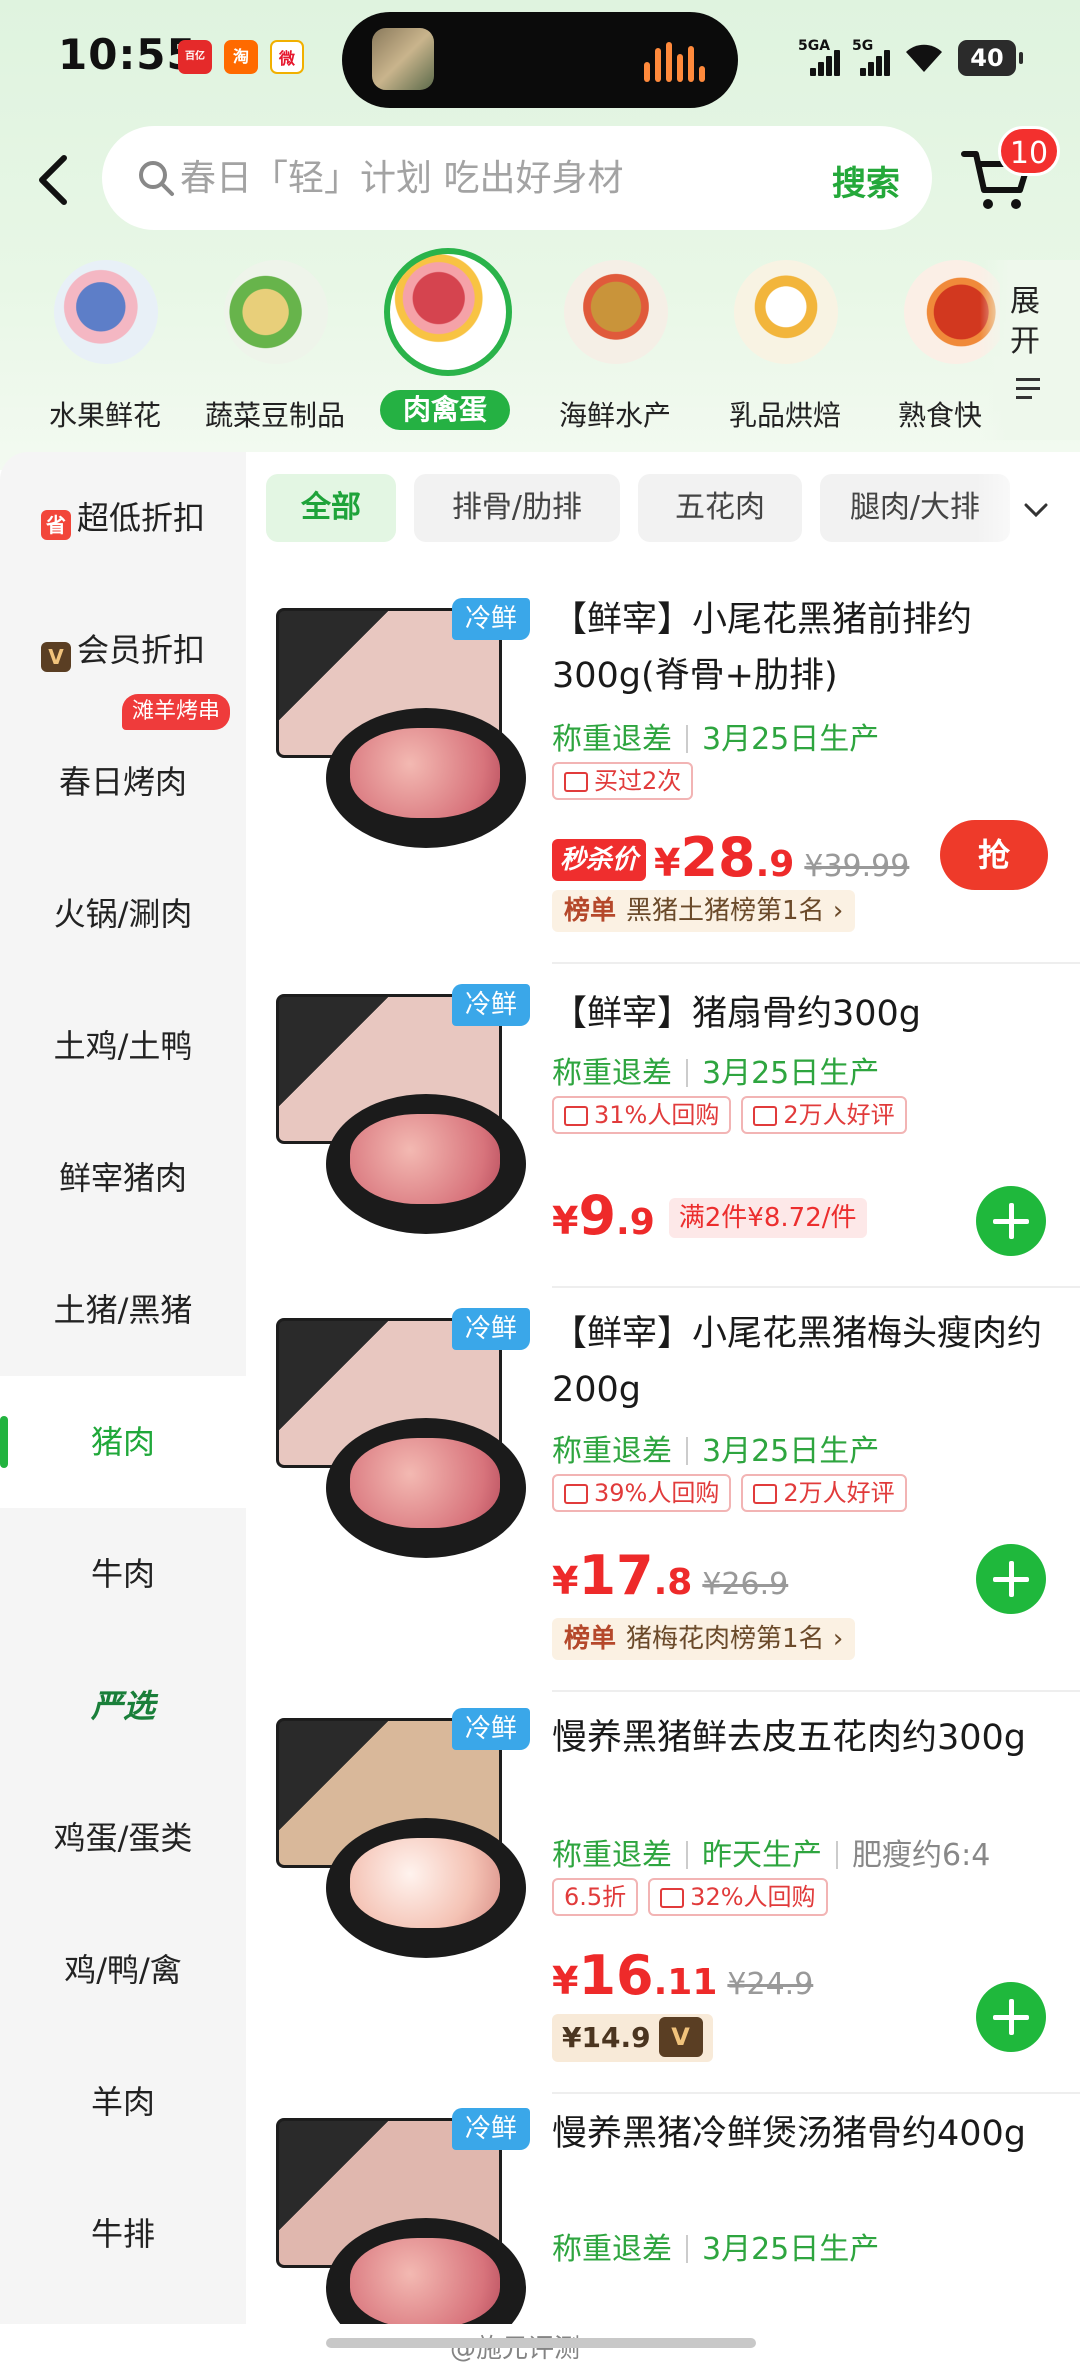 This screenshot has width=1080, height=2376. Describe the element at coordinates (106, 312) in the screenshot. I see `fruit-icon` at that location.